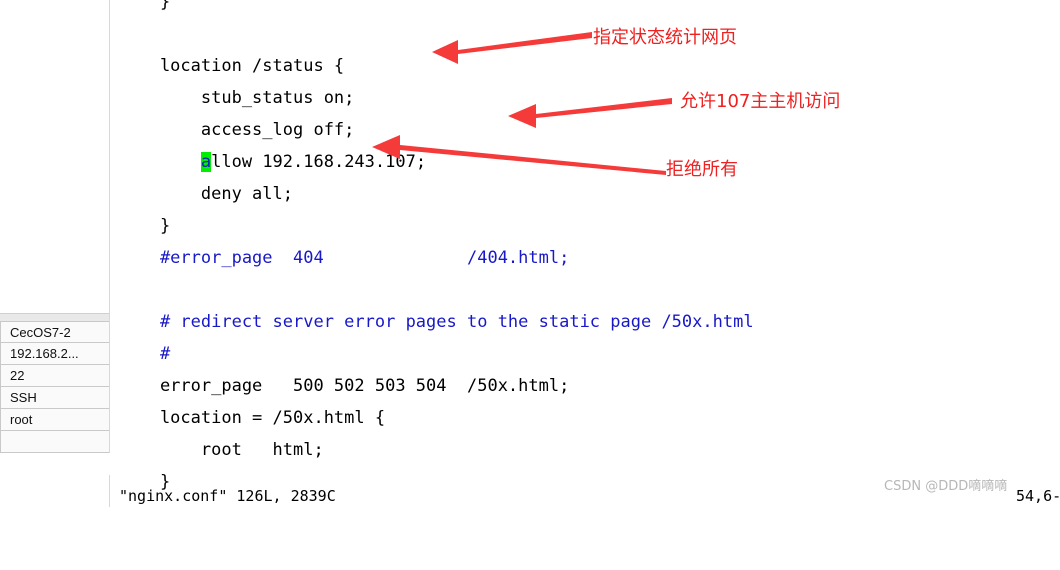 This screenshot has width=1060, height=570. I want to click on annotation-deny-all: 拒绝所有, so click(702, 169).